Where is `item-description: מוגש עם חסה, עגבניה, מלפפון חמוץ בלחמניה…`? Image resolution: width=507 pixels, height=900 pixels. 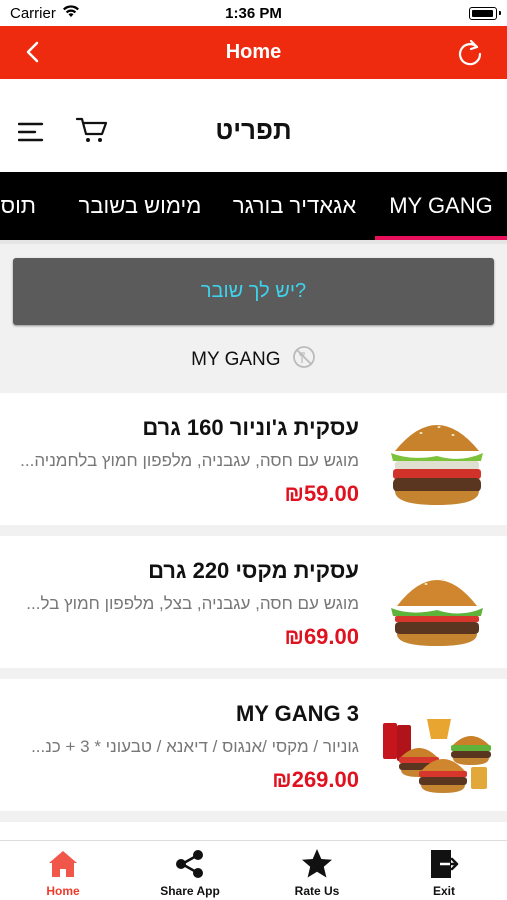
item-description: מוגש עם חסה, עגבניה, מלפפון חמוץ בלחמניה… is located at coordinates (189, 460).